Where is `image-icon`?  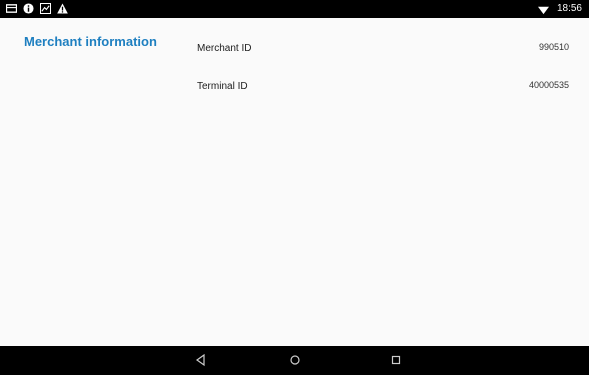 image-icon is located at coordinates (45, 8).